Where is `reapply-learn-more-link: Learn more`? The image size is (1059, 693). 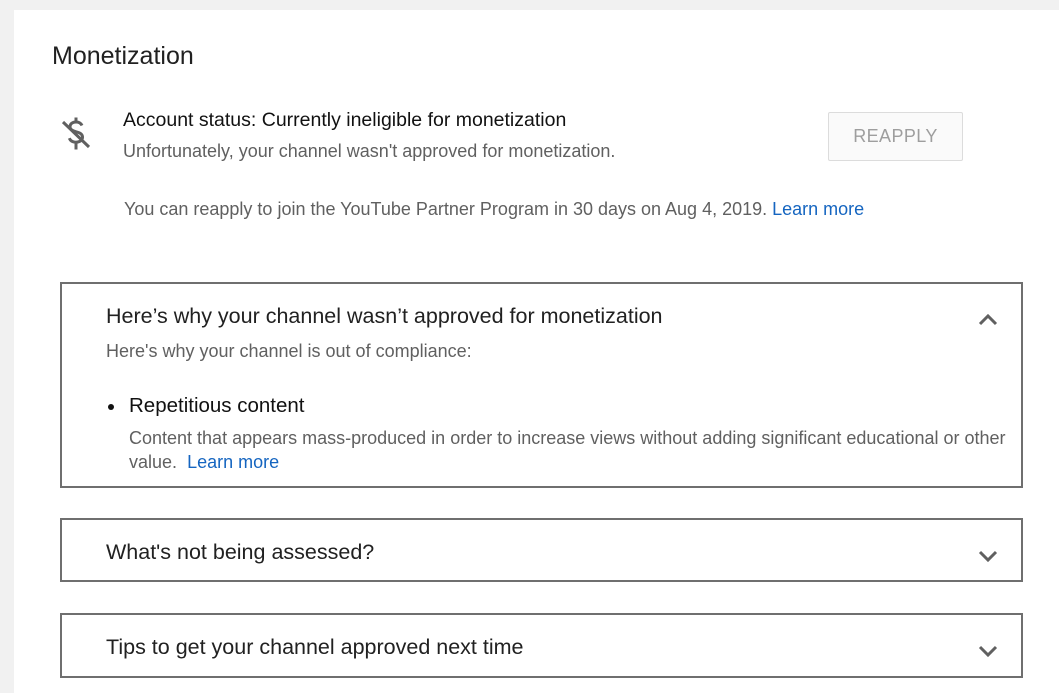
reapply-learn-more-link: Learn more is located at coordinates (818, 209).